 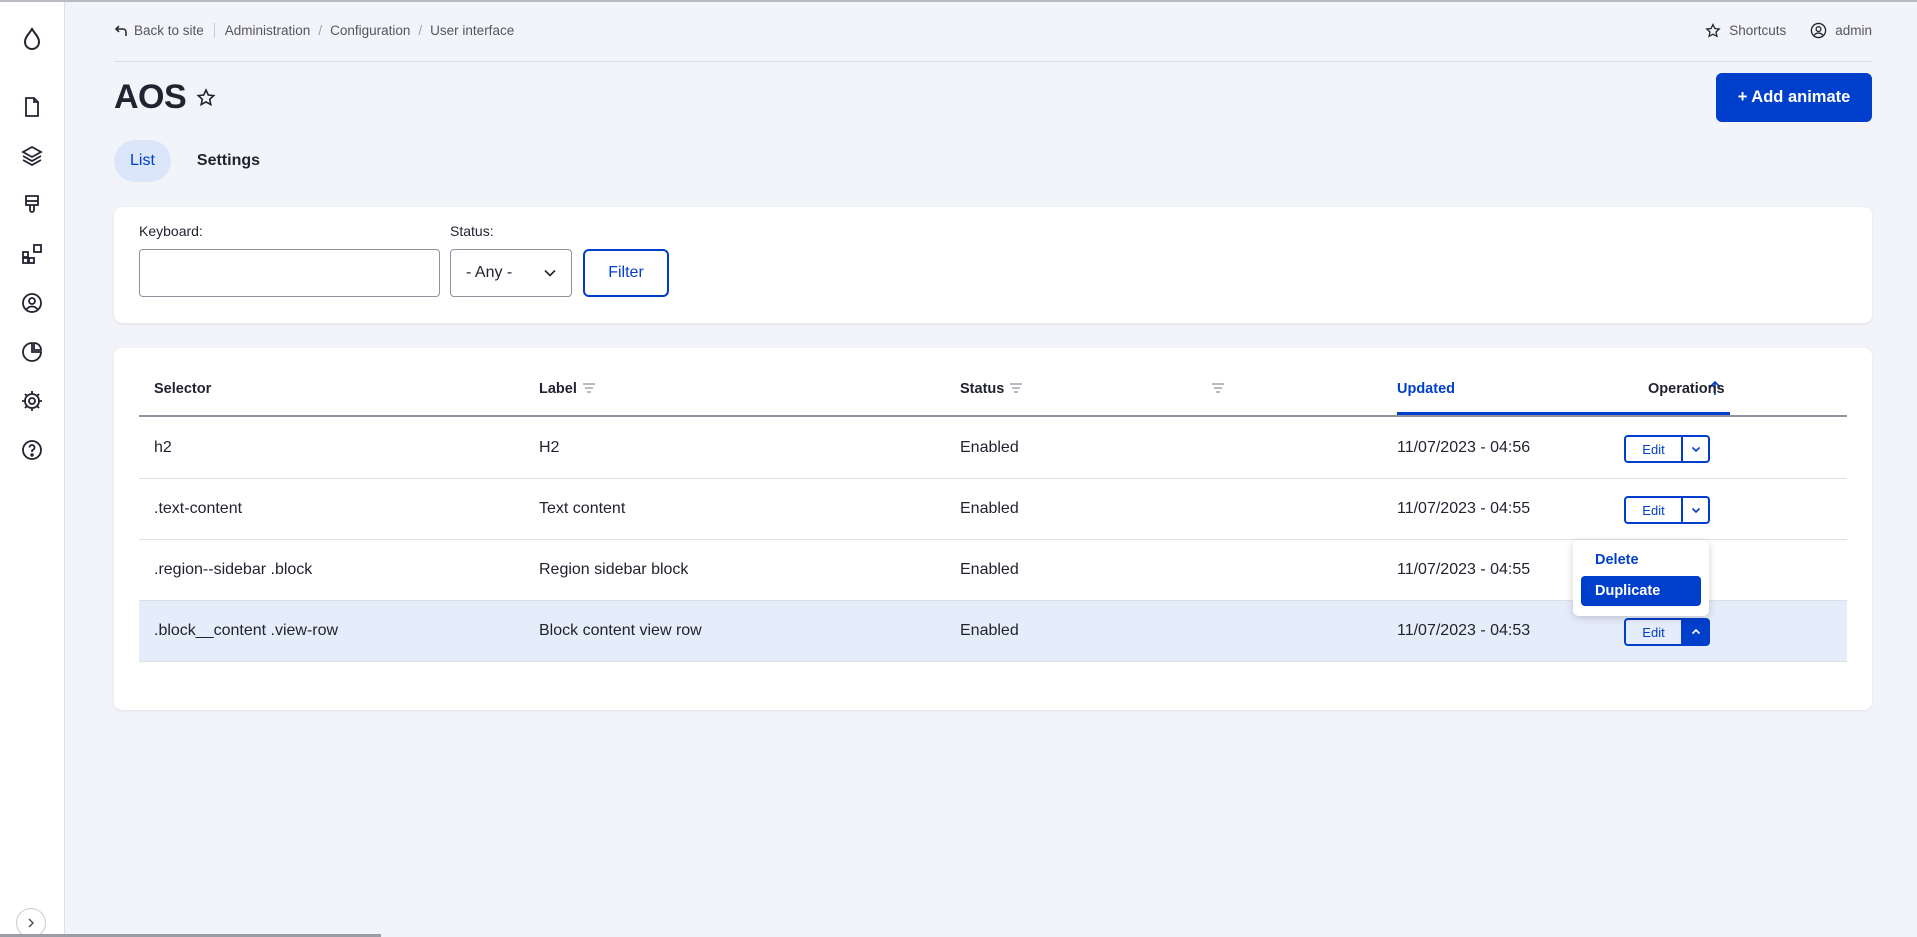 I want to click on column-header-selector: Selector, so click(x=182, y=389).